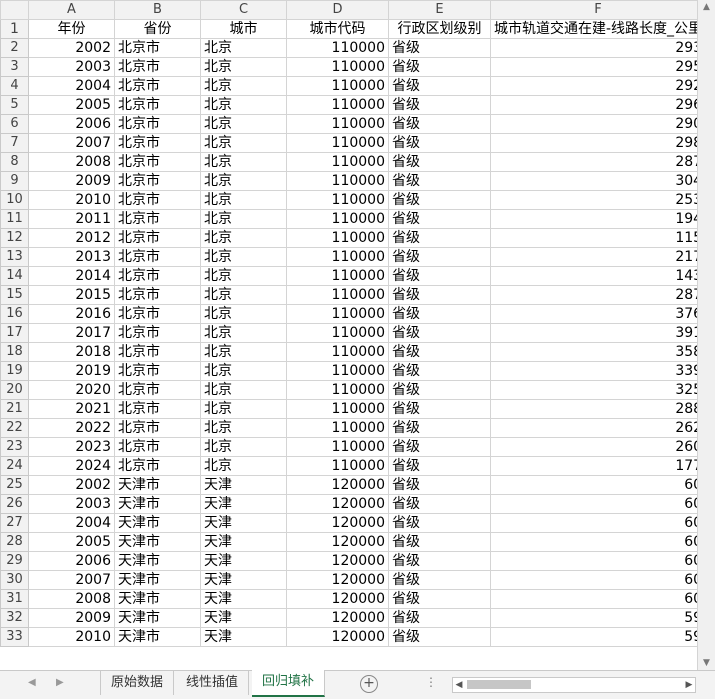 The height and width of the screenshot is (699, 715). Describe the element at coordinates (71, 504) in the screenshot. I see `cell-year: 2003` at that location.